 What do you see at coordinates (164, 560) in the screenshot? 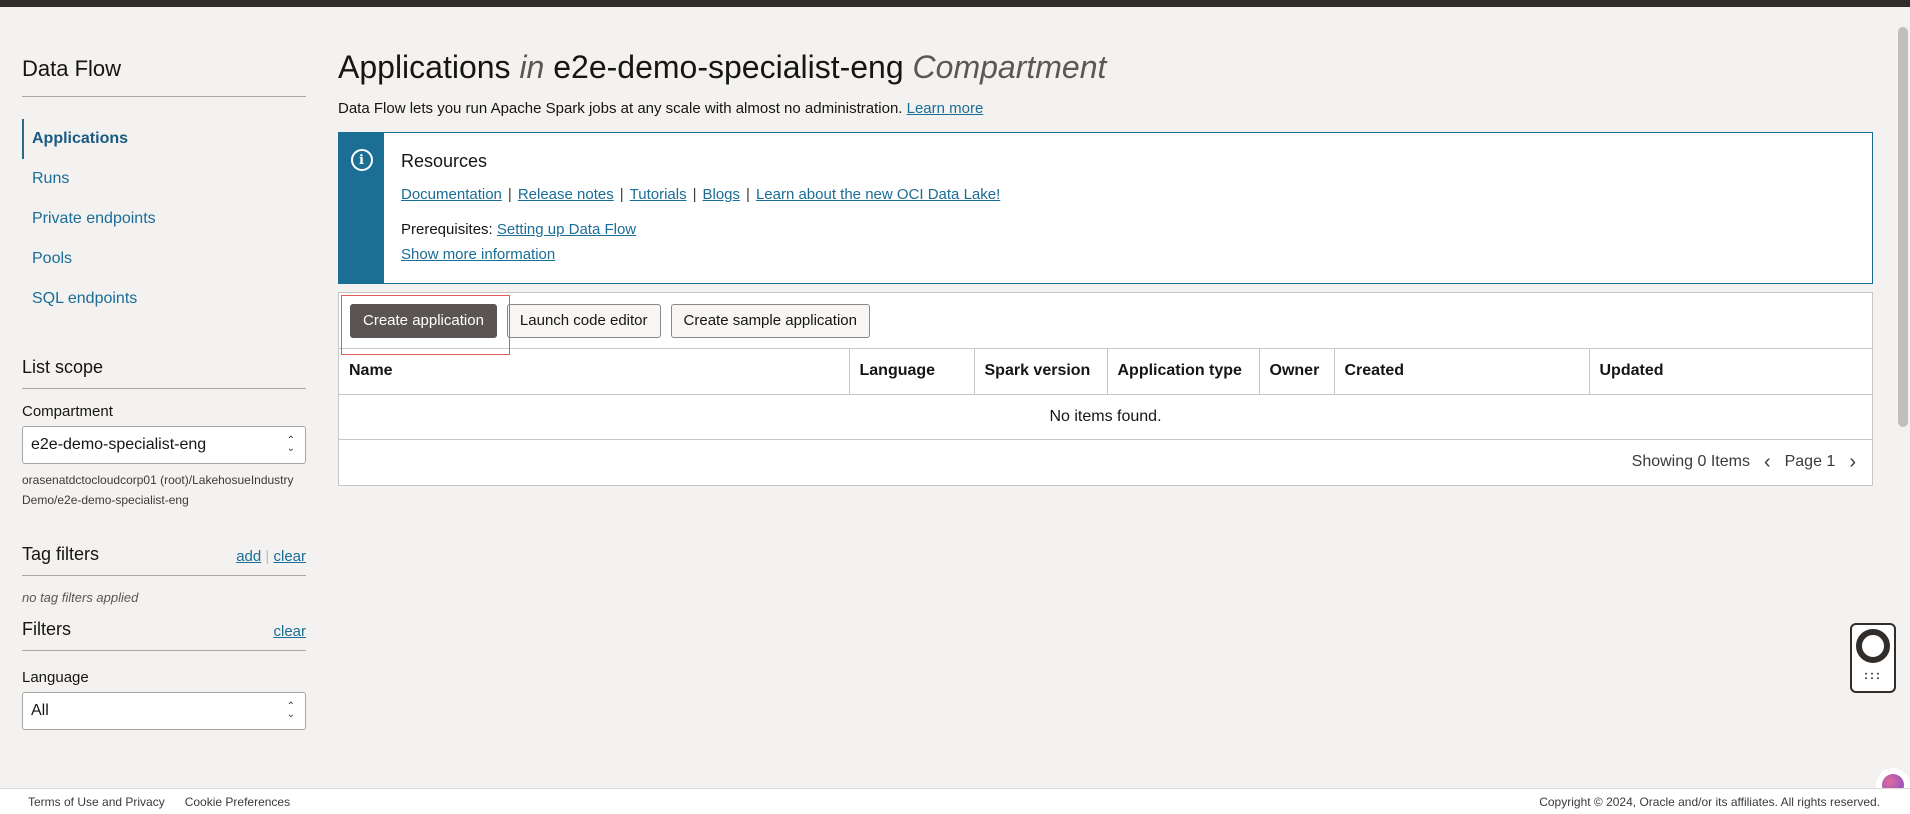
I see `tag-filters-heading: Tag filters add | clear` at bounding box center [164, 560].